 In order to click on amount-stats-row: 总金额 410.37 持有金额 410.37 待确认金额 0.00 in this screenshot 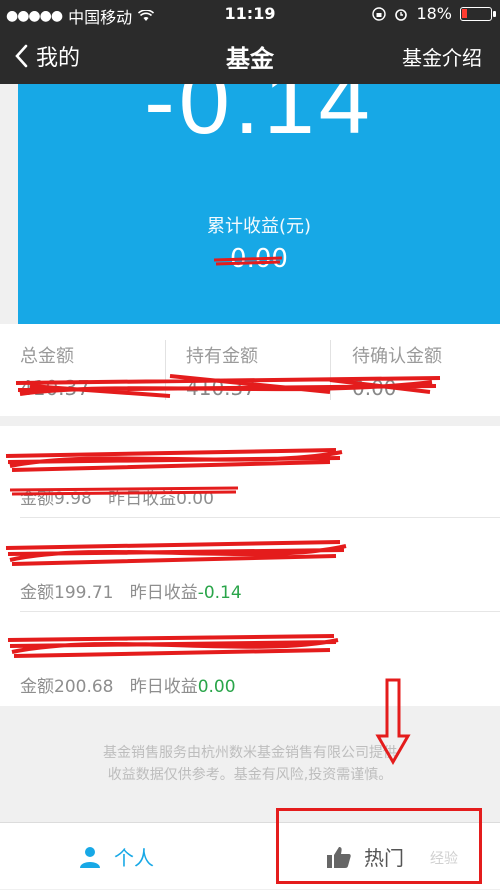, I will do `click(250, 370)`.